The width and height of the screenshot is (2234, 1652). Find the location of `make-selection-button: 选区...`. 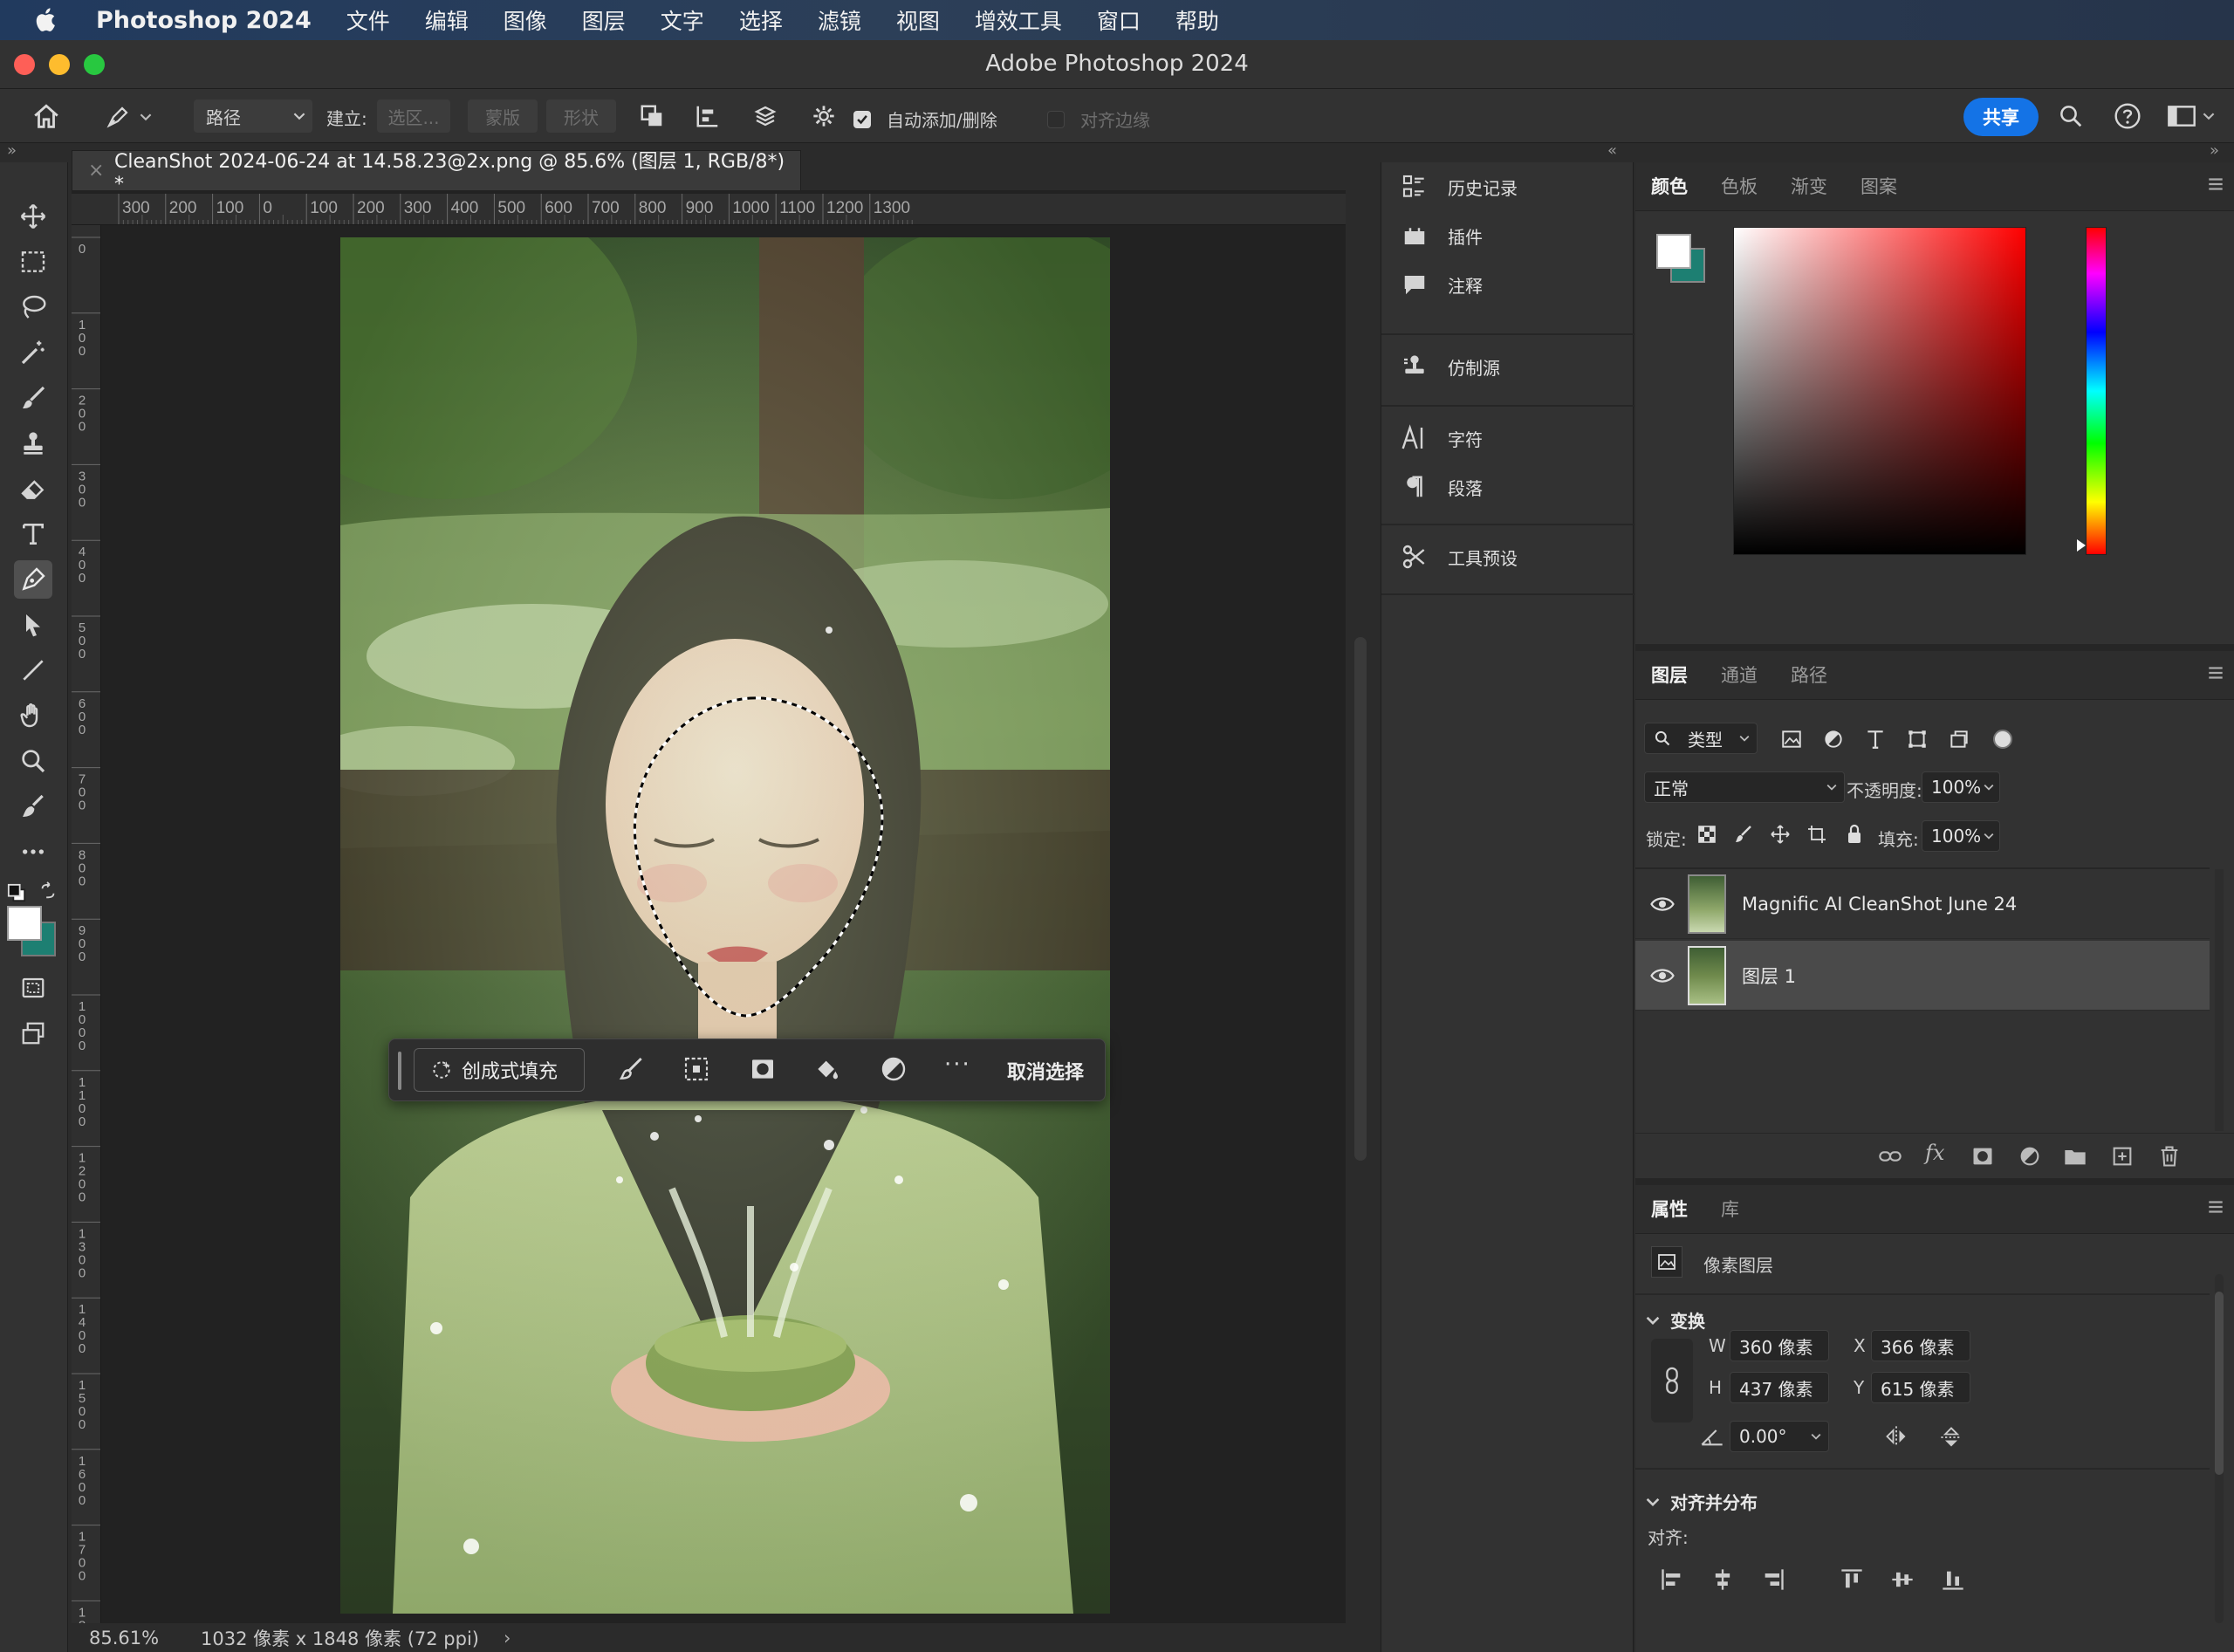

make-selection-button: 选区... is located at coordinates (413, 116).